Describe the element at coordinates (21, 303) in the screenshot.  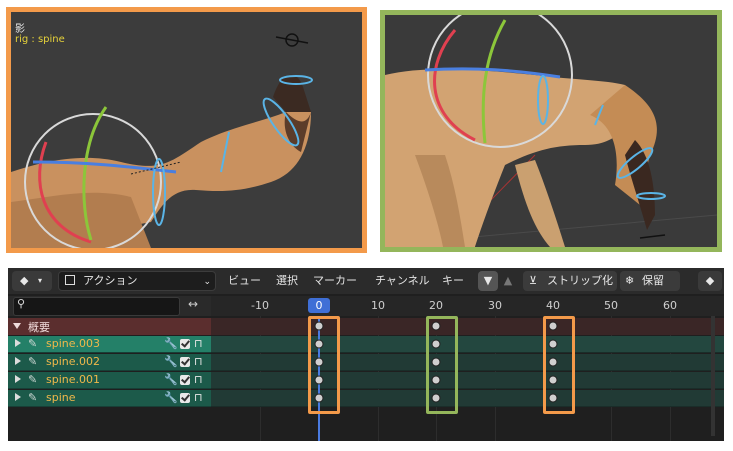
I see `search-icon: ⚲` at that location.